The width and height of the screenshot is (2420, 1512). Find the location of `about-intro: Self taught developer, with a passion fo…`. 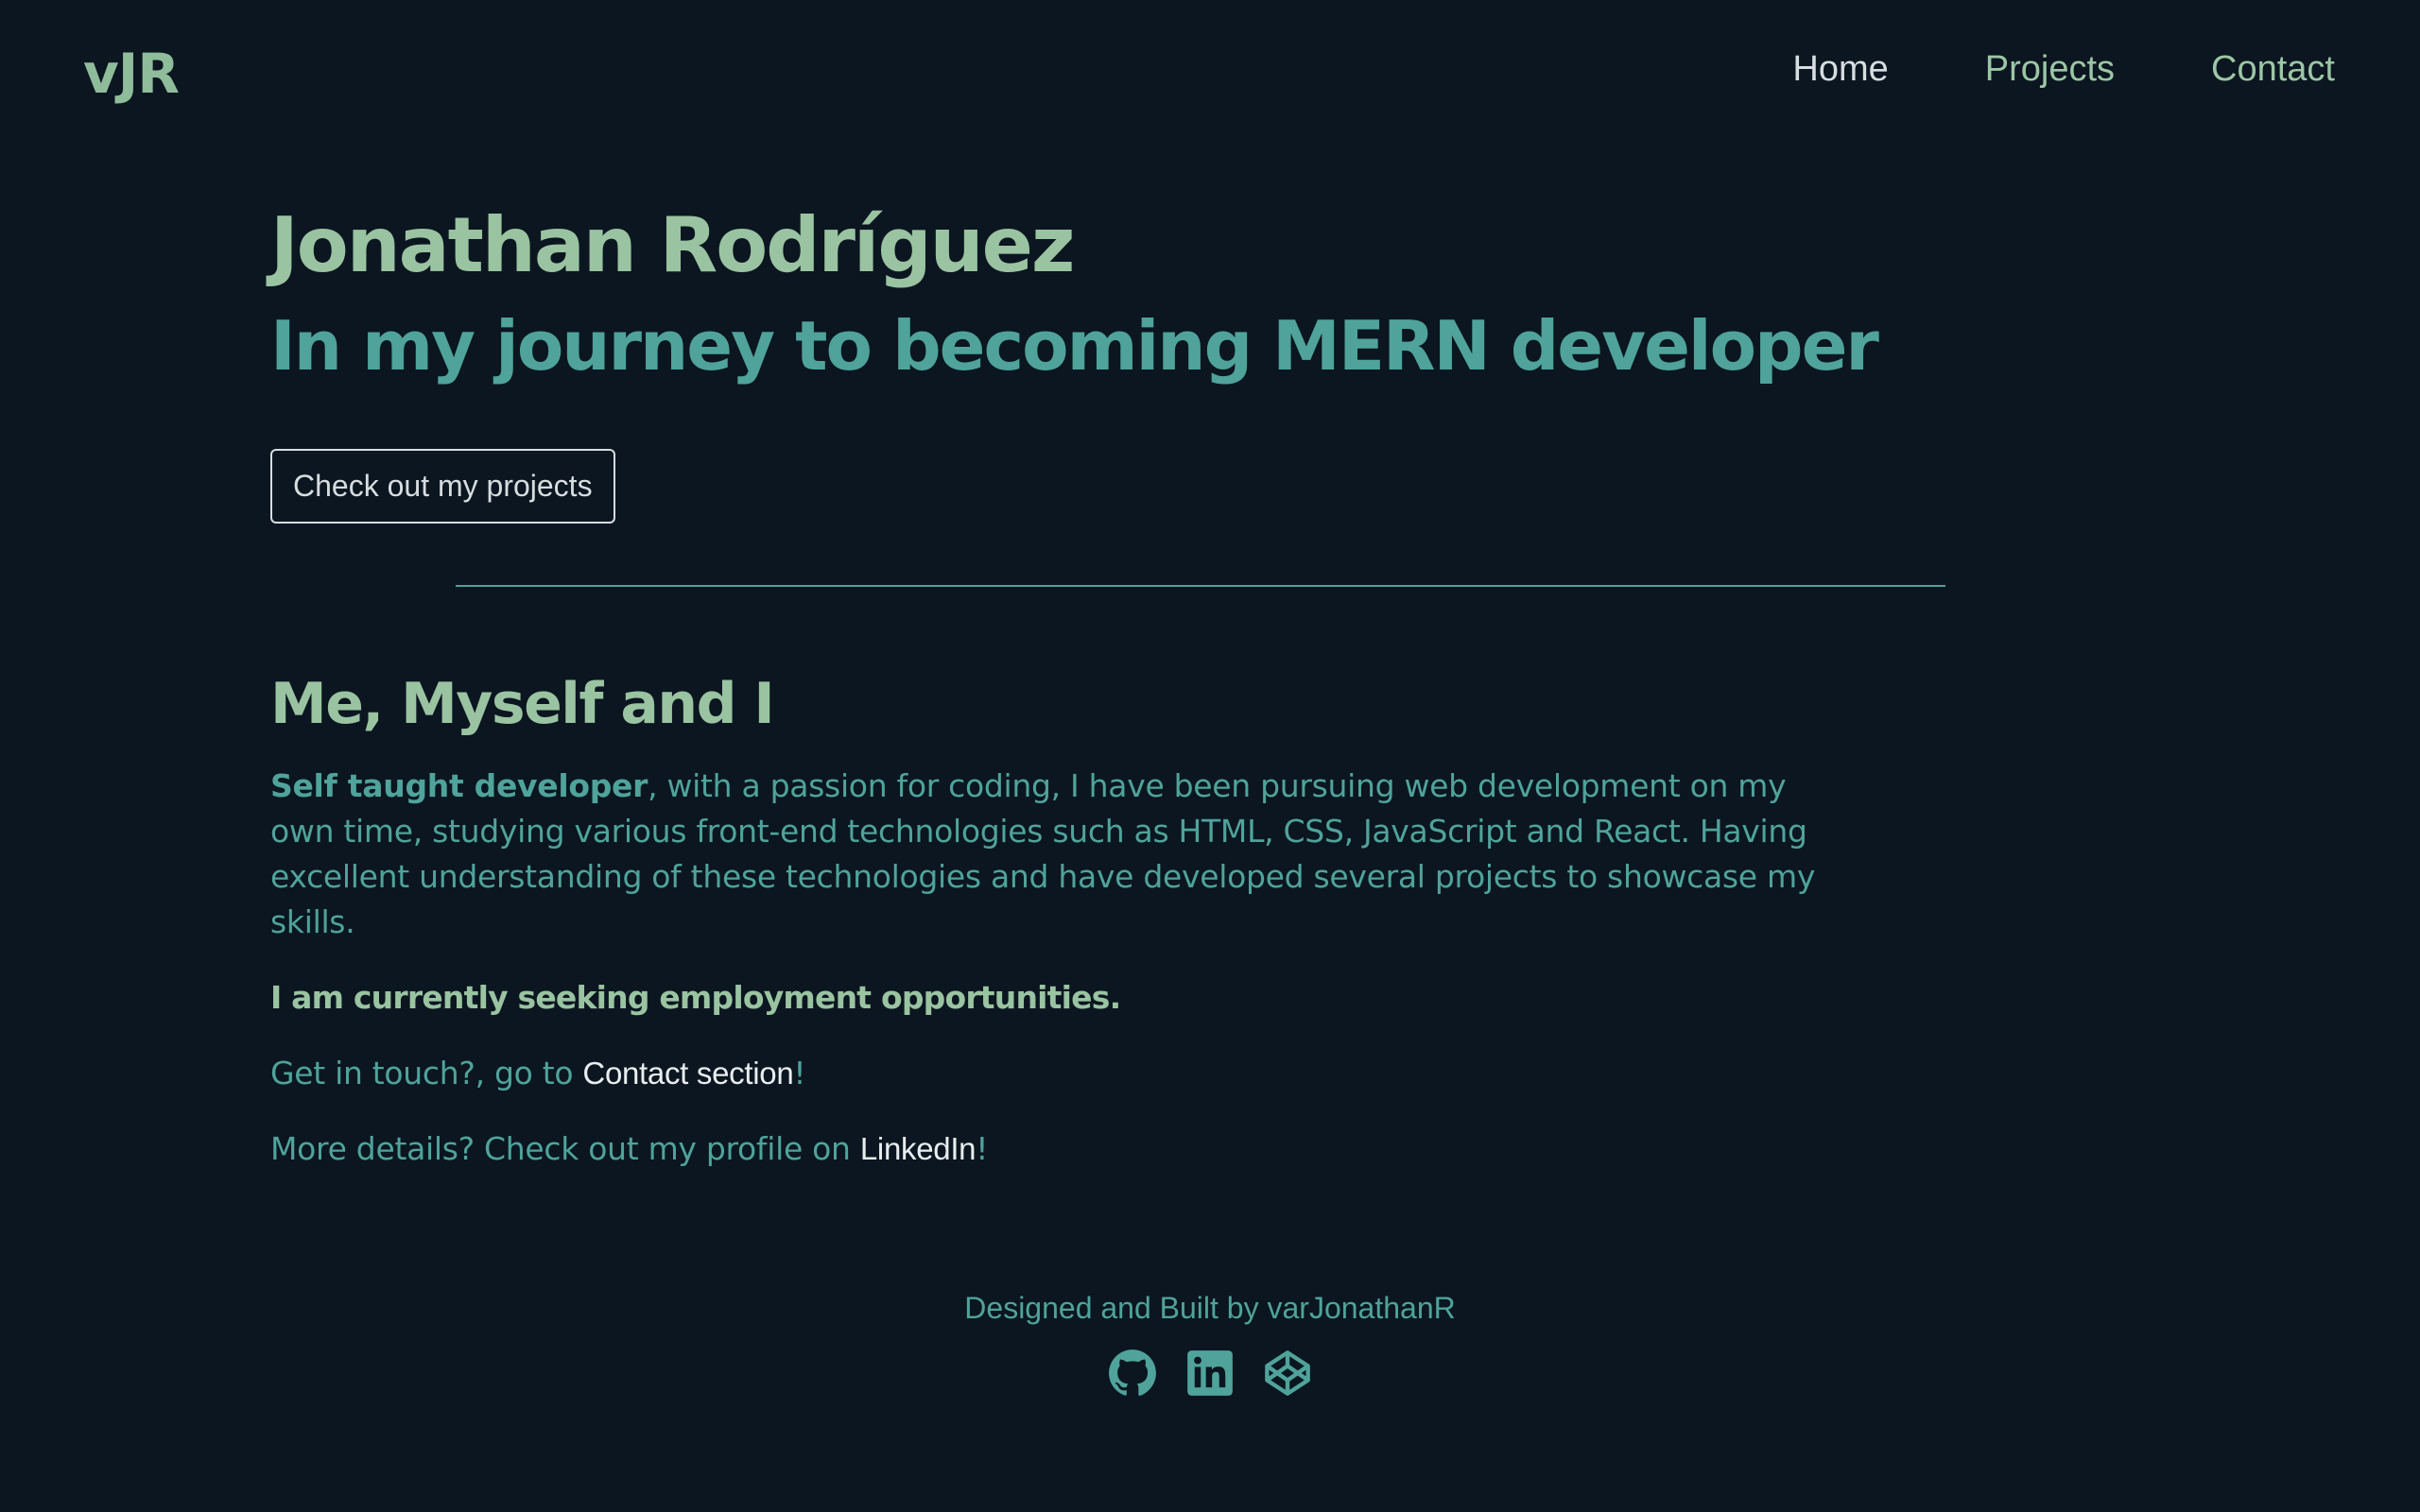

about-intro: Self taught developer, with a passion fo… is located at coordinates (1046, 854).